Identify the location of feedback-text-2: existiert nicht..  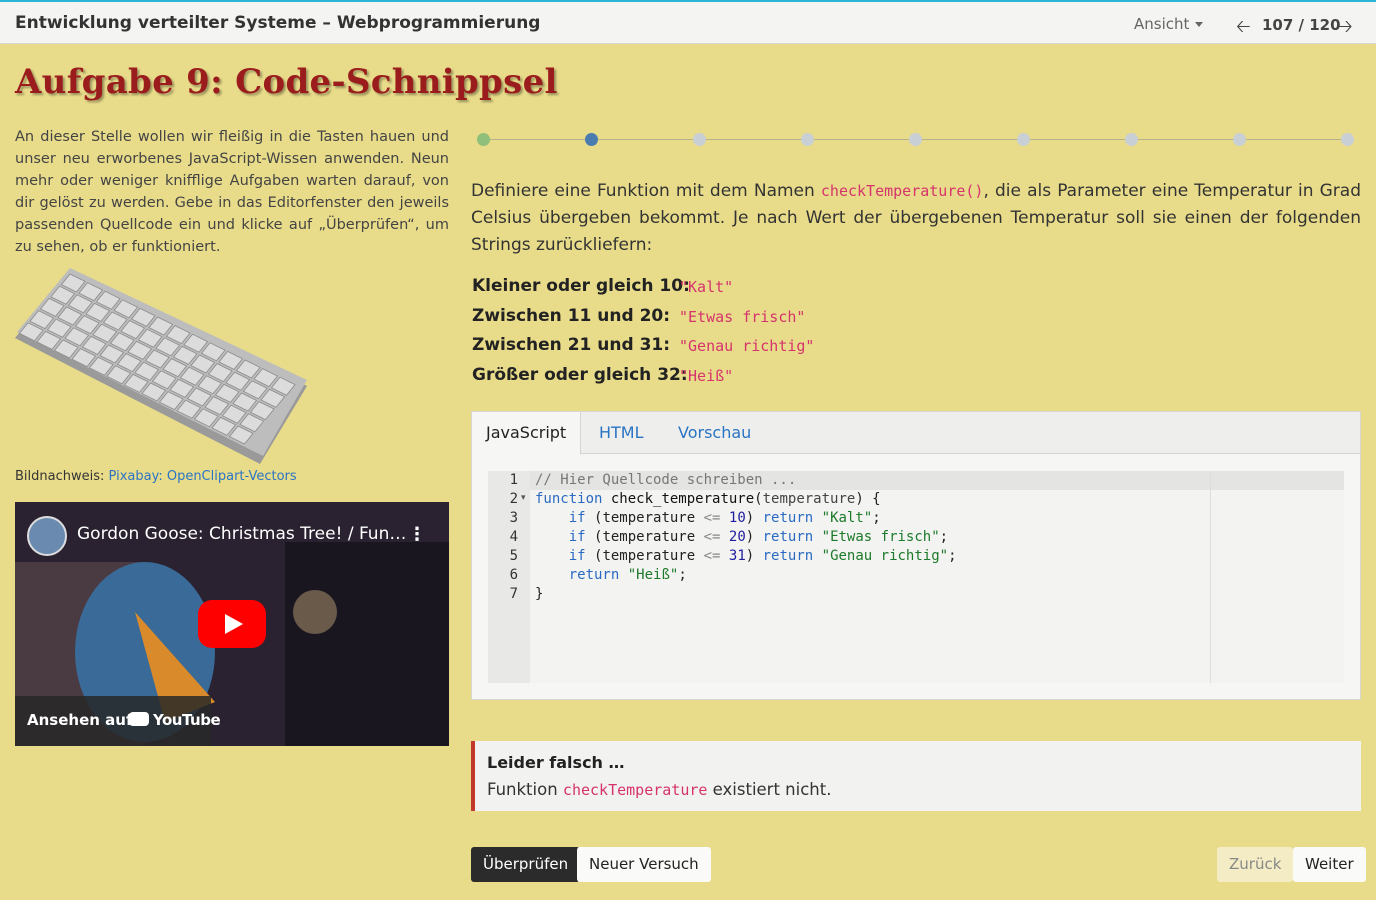
(769, 789).